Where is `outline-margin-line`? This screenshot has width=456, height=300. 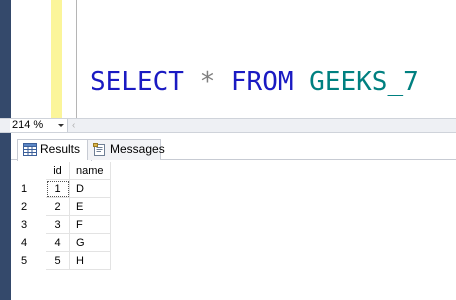
outline-margin-line is located at coordinates (76, 59).